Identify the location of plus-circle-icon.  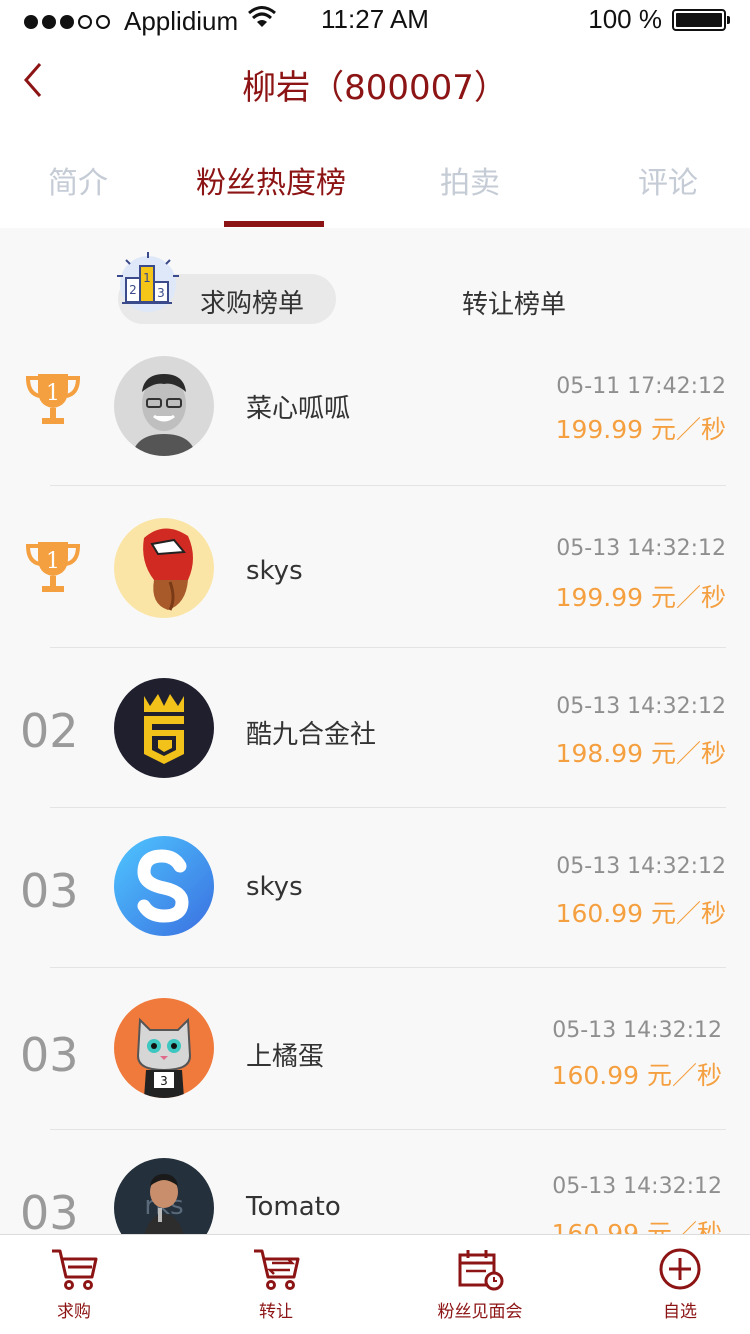
(680, 1269).